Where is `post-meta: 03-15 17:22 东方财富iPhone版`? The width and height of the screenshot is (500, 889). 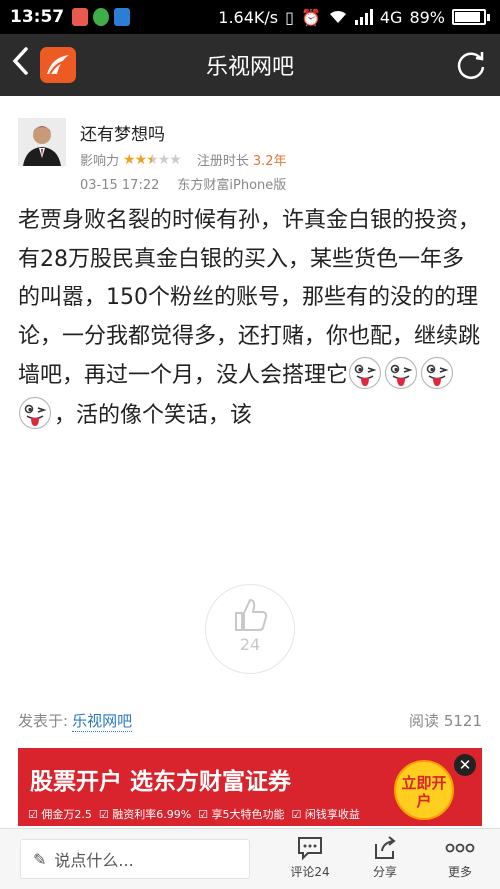 post-meta: 03-15 17:22 东方财富iPhone版 is located at coordinates (183, 183).